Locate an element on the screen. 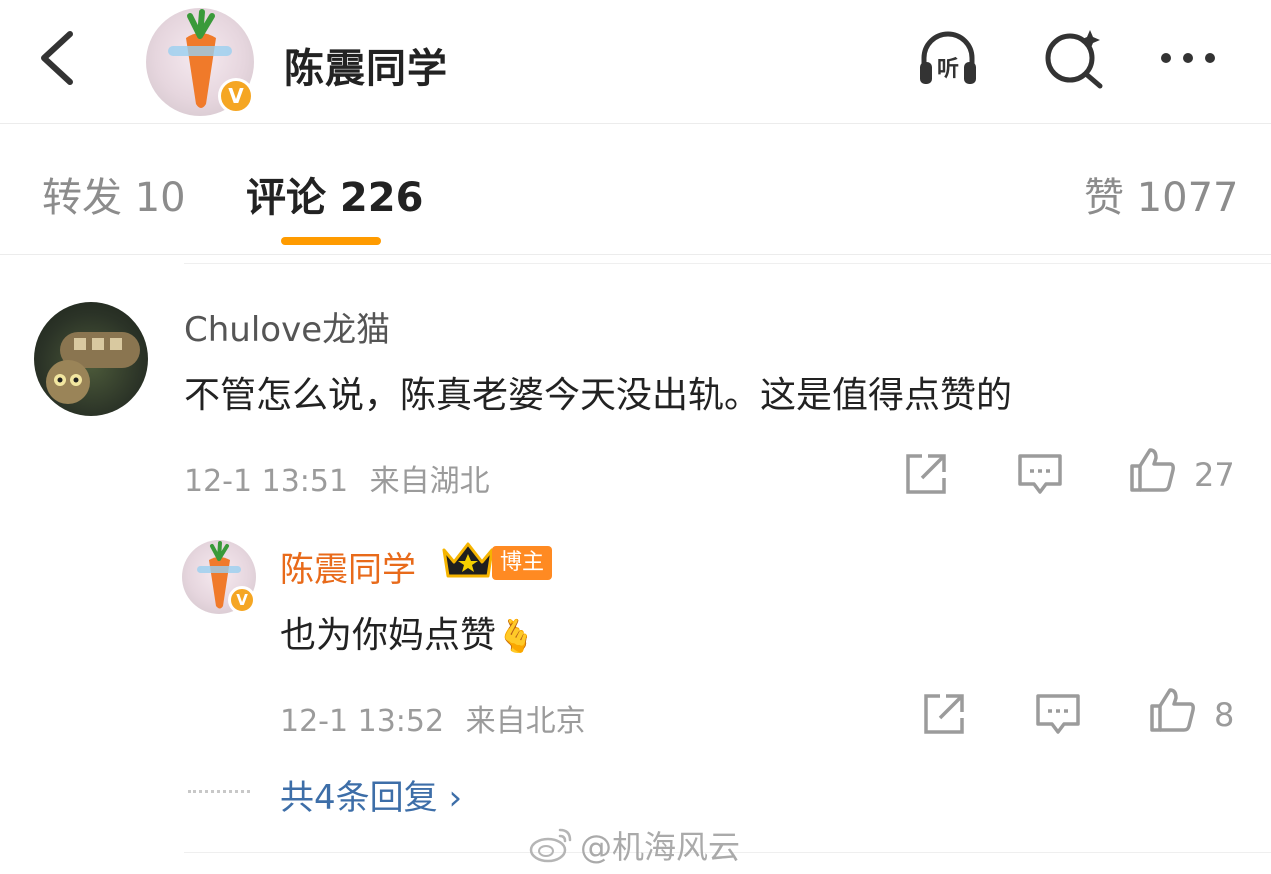 This screenshot has height=874, width=1271. reply-location: 来自北京 is located at coordinates (525, 721).